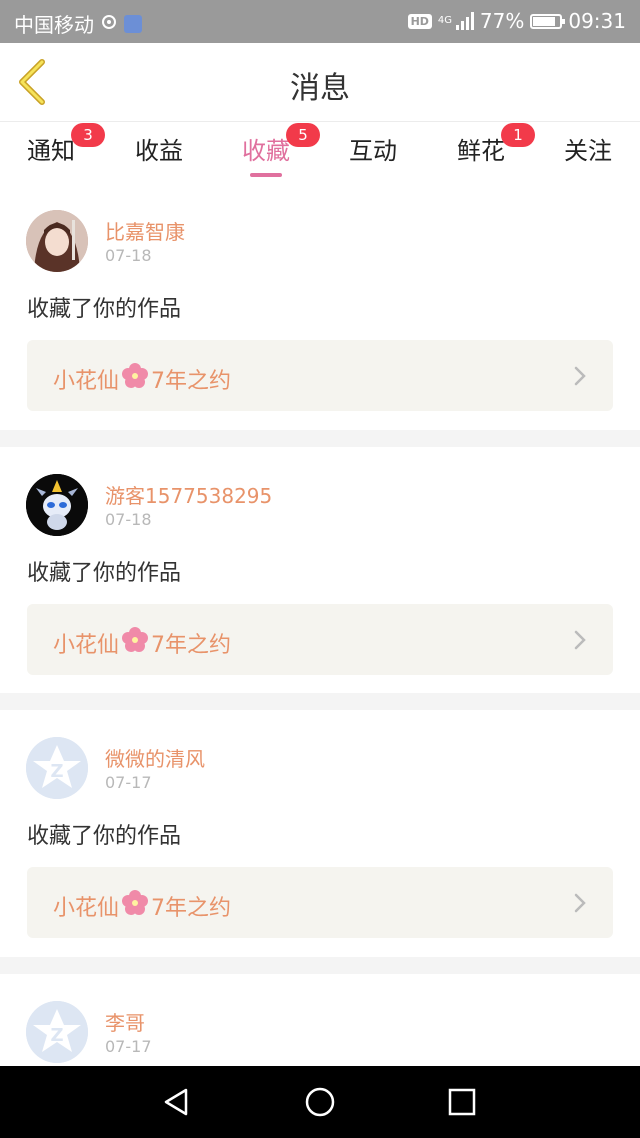 The height and width of the screenshot is (1138, 640). Describe the element at coordinates (481, 151) in the screenshot. I see `tab-label: 鲜花` at that location.